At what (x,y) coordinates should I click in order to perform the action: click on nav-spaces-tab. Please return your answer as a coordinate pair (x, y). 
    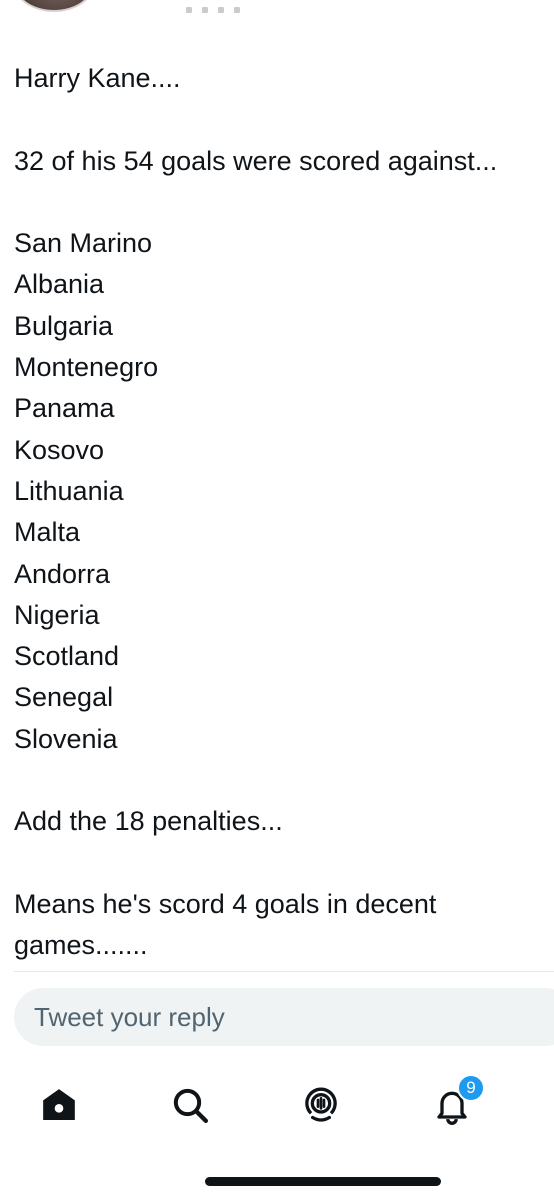
    Looking at the image, I should click on (321, 1105).